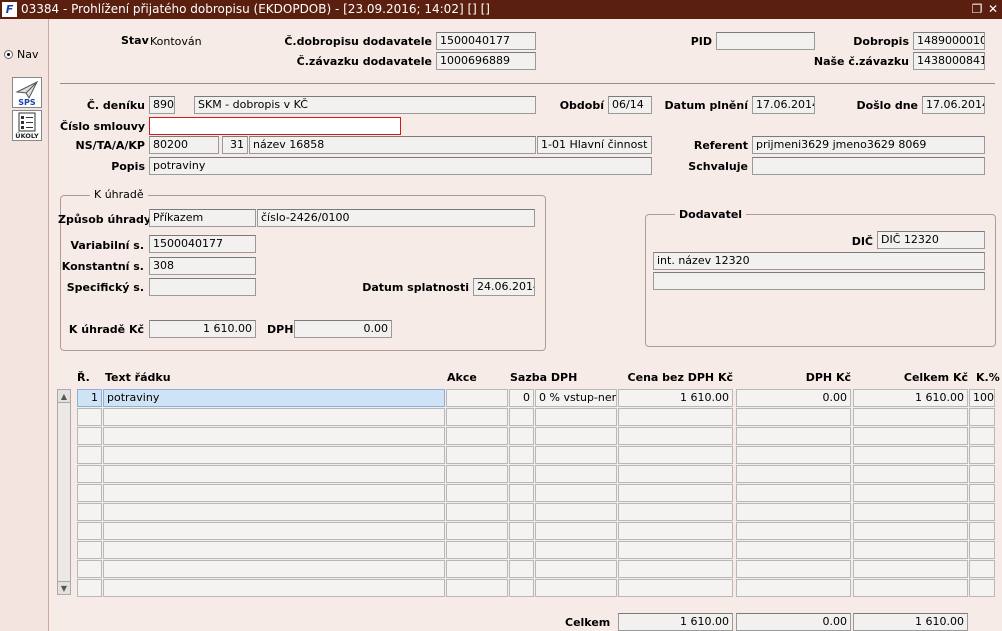 This screenshot has width=1002, height=631. Describe the element at coordinates (675, 398) in the screenshot. I see `grid-cell-cena: 1 610.00` at that location.